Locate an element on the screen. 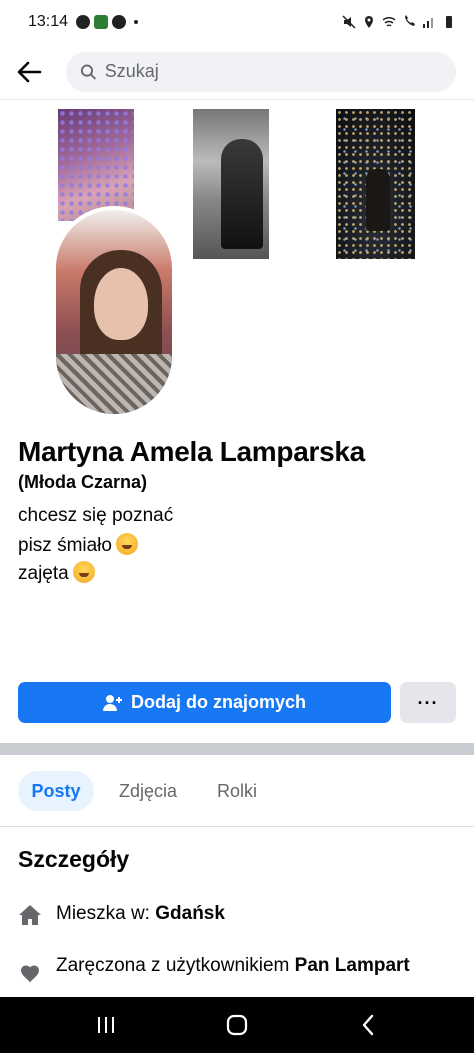  add-friend-label: Dodaj do znajomych is located at coordinates (218, 702).